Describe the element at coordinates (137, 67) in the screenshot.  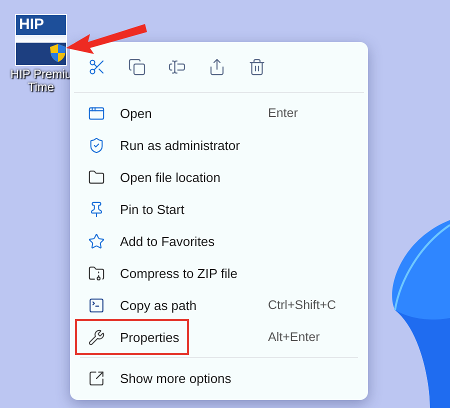
I see `copy-icon` at that location.